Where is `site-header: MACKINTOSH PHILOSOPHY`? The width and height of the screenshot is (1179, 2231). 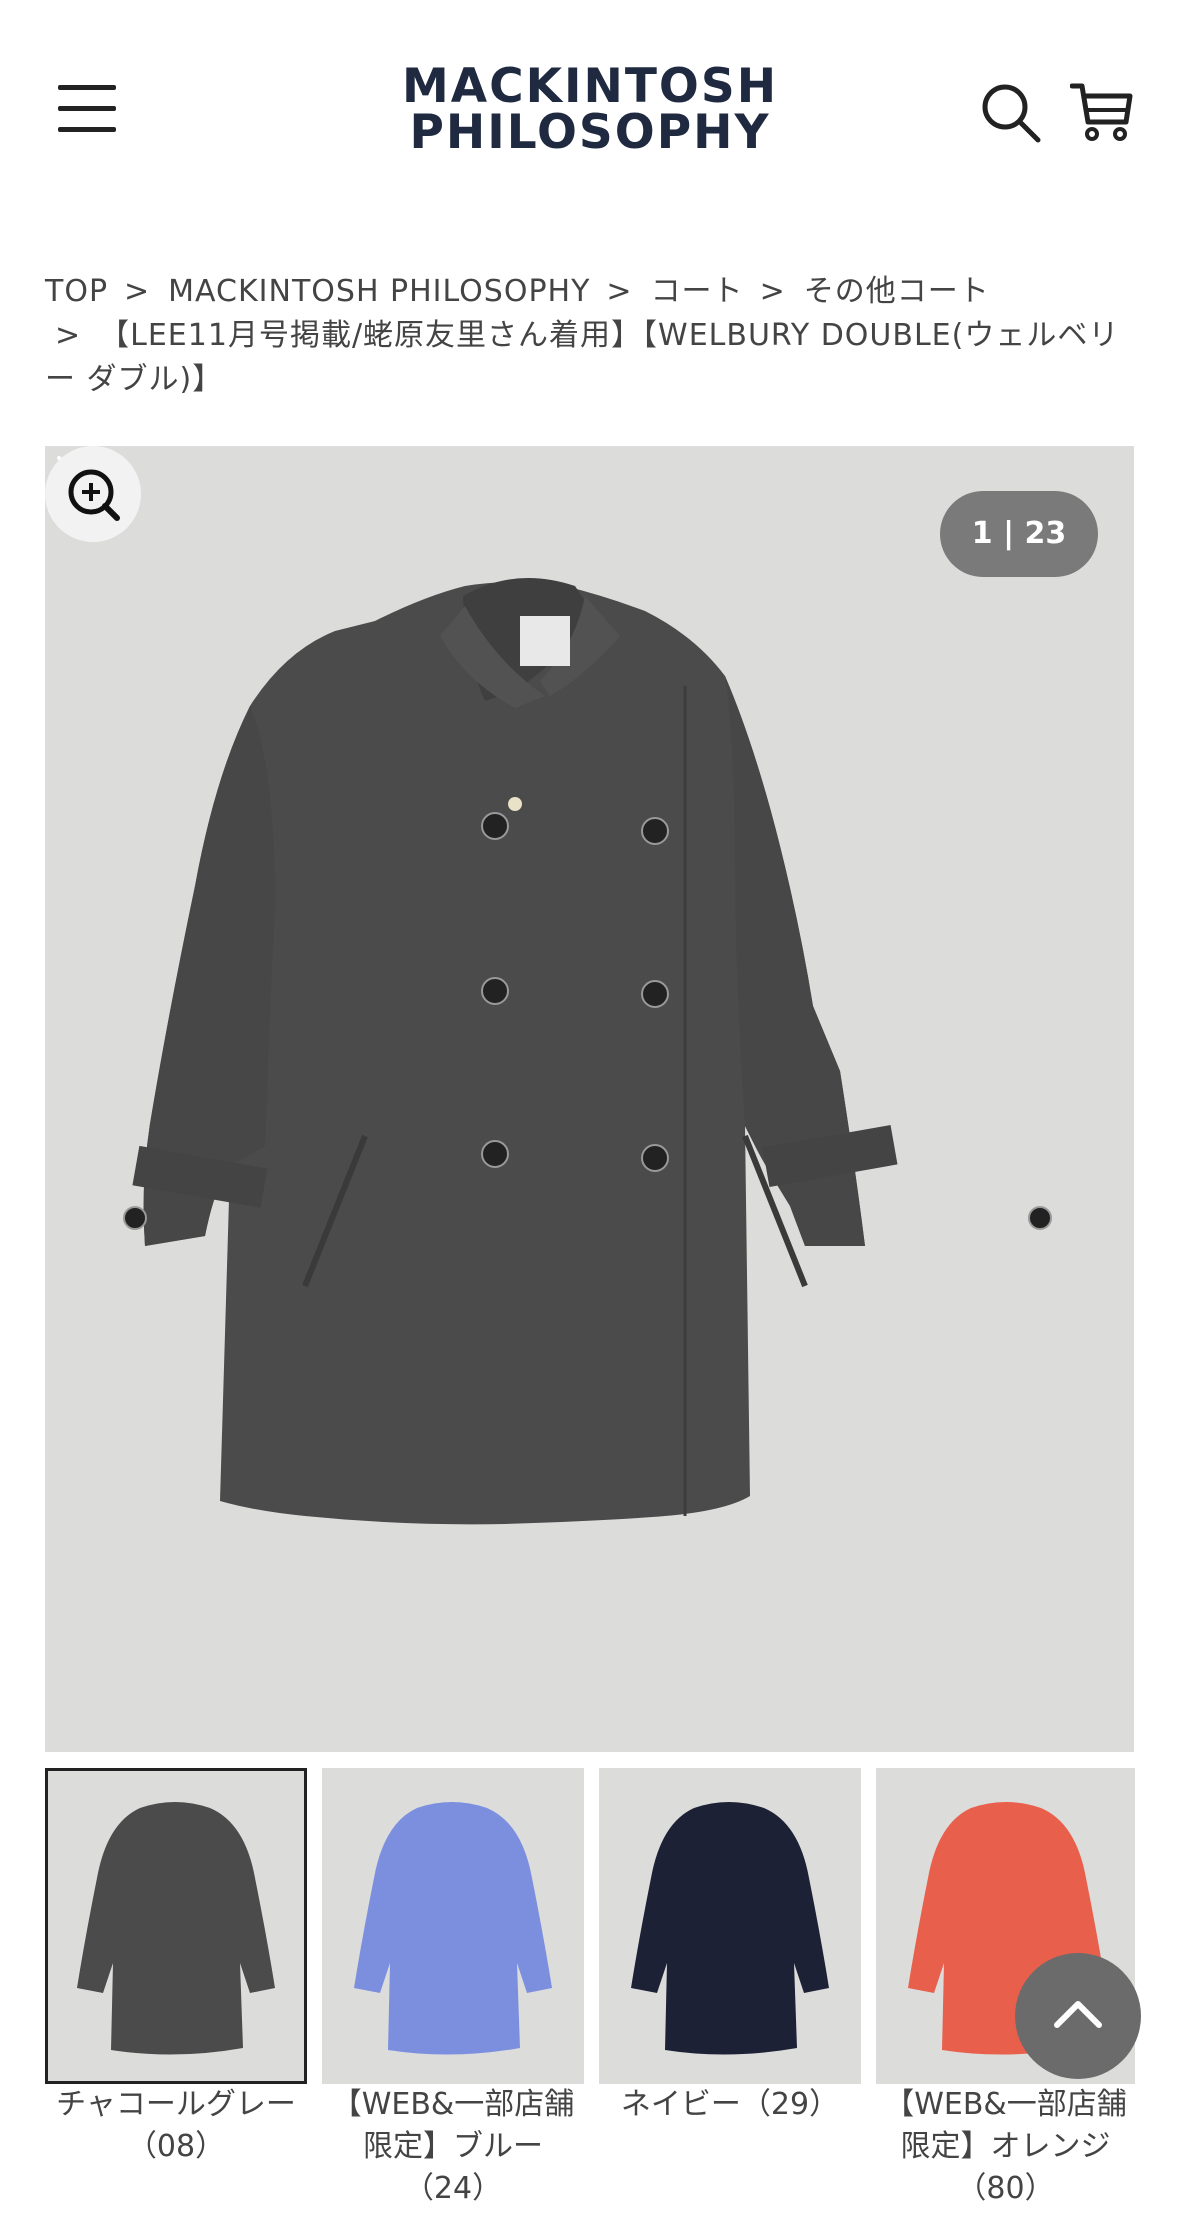
site-header: MACKINTOSH PHILOSOPHY is located at coordinates (589, 115).